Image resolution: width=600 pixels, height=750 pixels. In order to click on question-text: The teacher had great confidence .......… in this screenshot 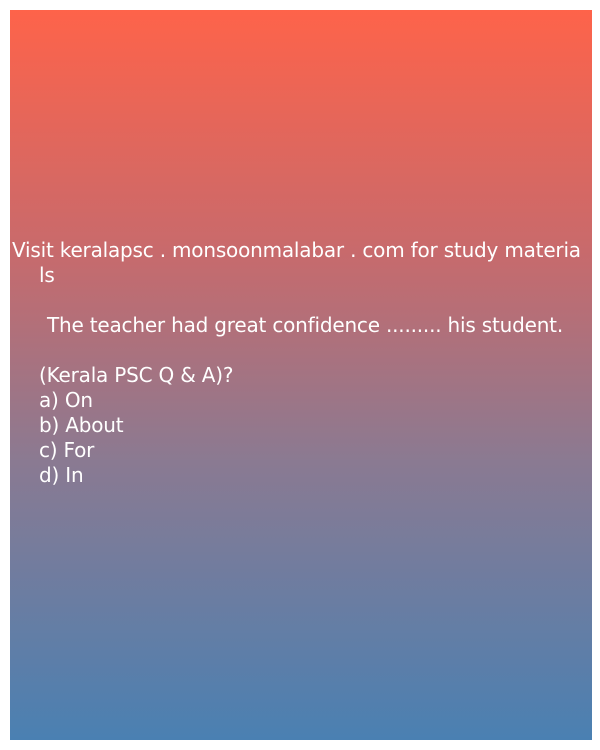, I will do `click(305, 325)`.